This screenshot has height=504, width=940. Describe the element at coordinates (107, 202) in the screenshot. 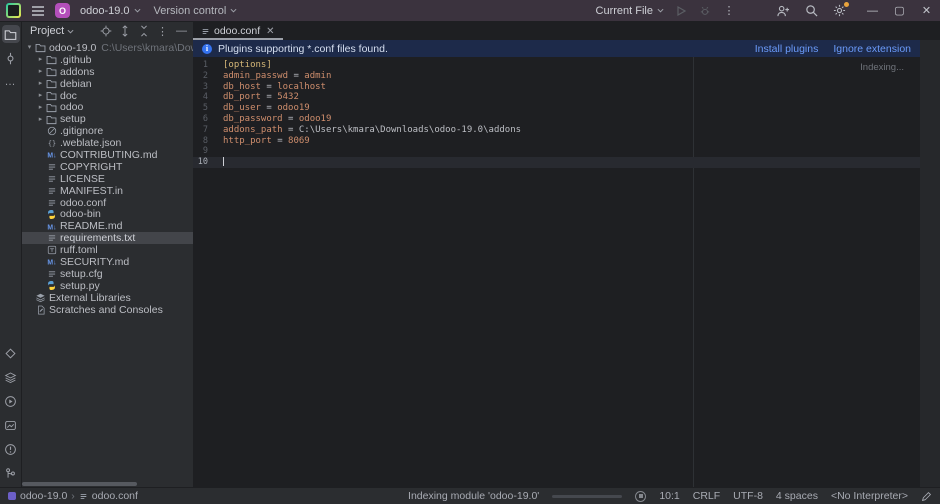

I see `tree-item-odoo.conf: odoo.conf` at that location.